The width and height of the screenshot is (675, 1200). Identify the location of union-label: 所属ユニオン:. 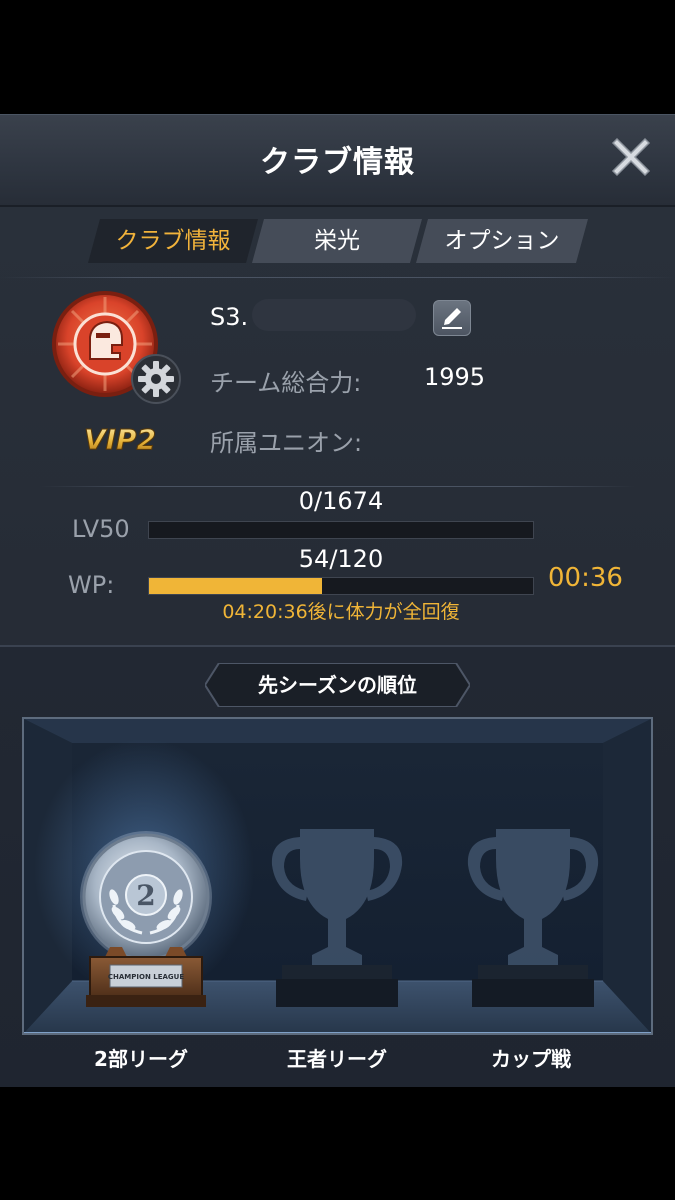
(286, 443).